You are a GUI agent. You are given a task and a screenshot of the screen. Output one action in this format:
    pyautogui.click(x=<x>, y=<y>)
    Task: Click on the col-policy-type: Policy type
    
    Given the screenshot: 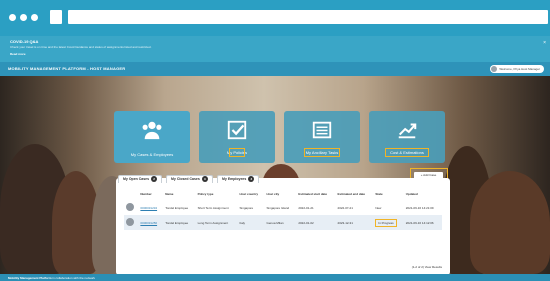 What is the action you would take?
    pyautogui.click(x=217, y=195)
    